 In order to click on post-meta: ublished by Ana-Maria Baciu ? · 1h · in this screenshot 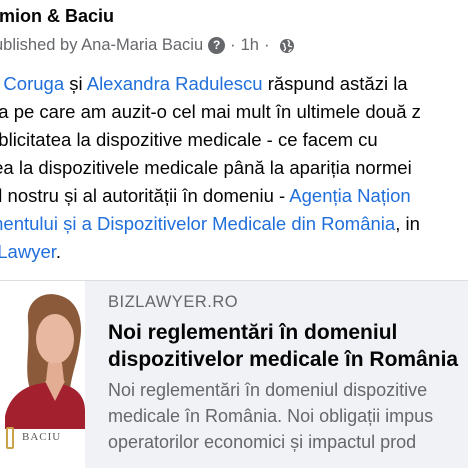, I will do `click(147, 45)`.